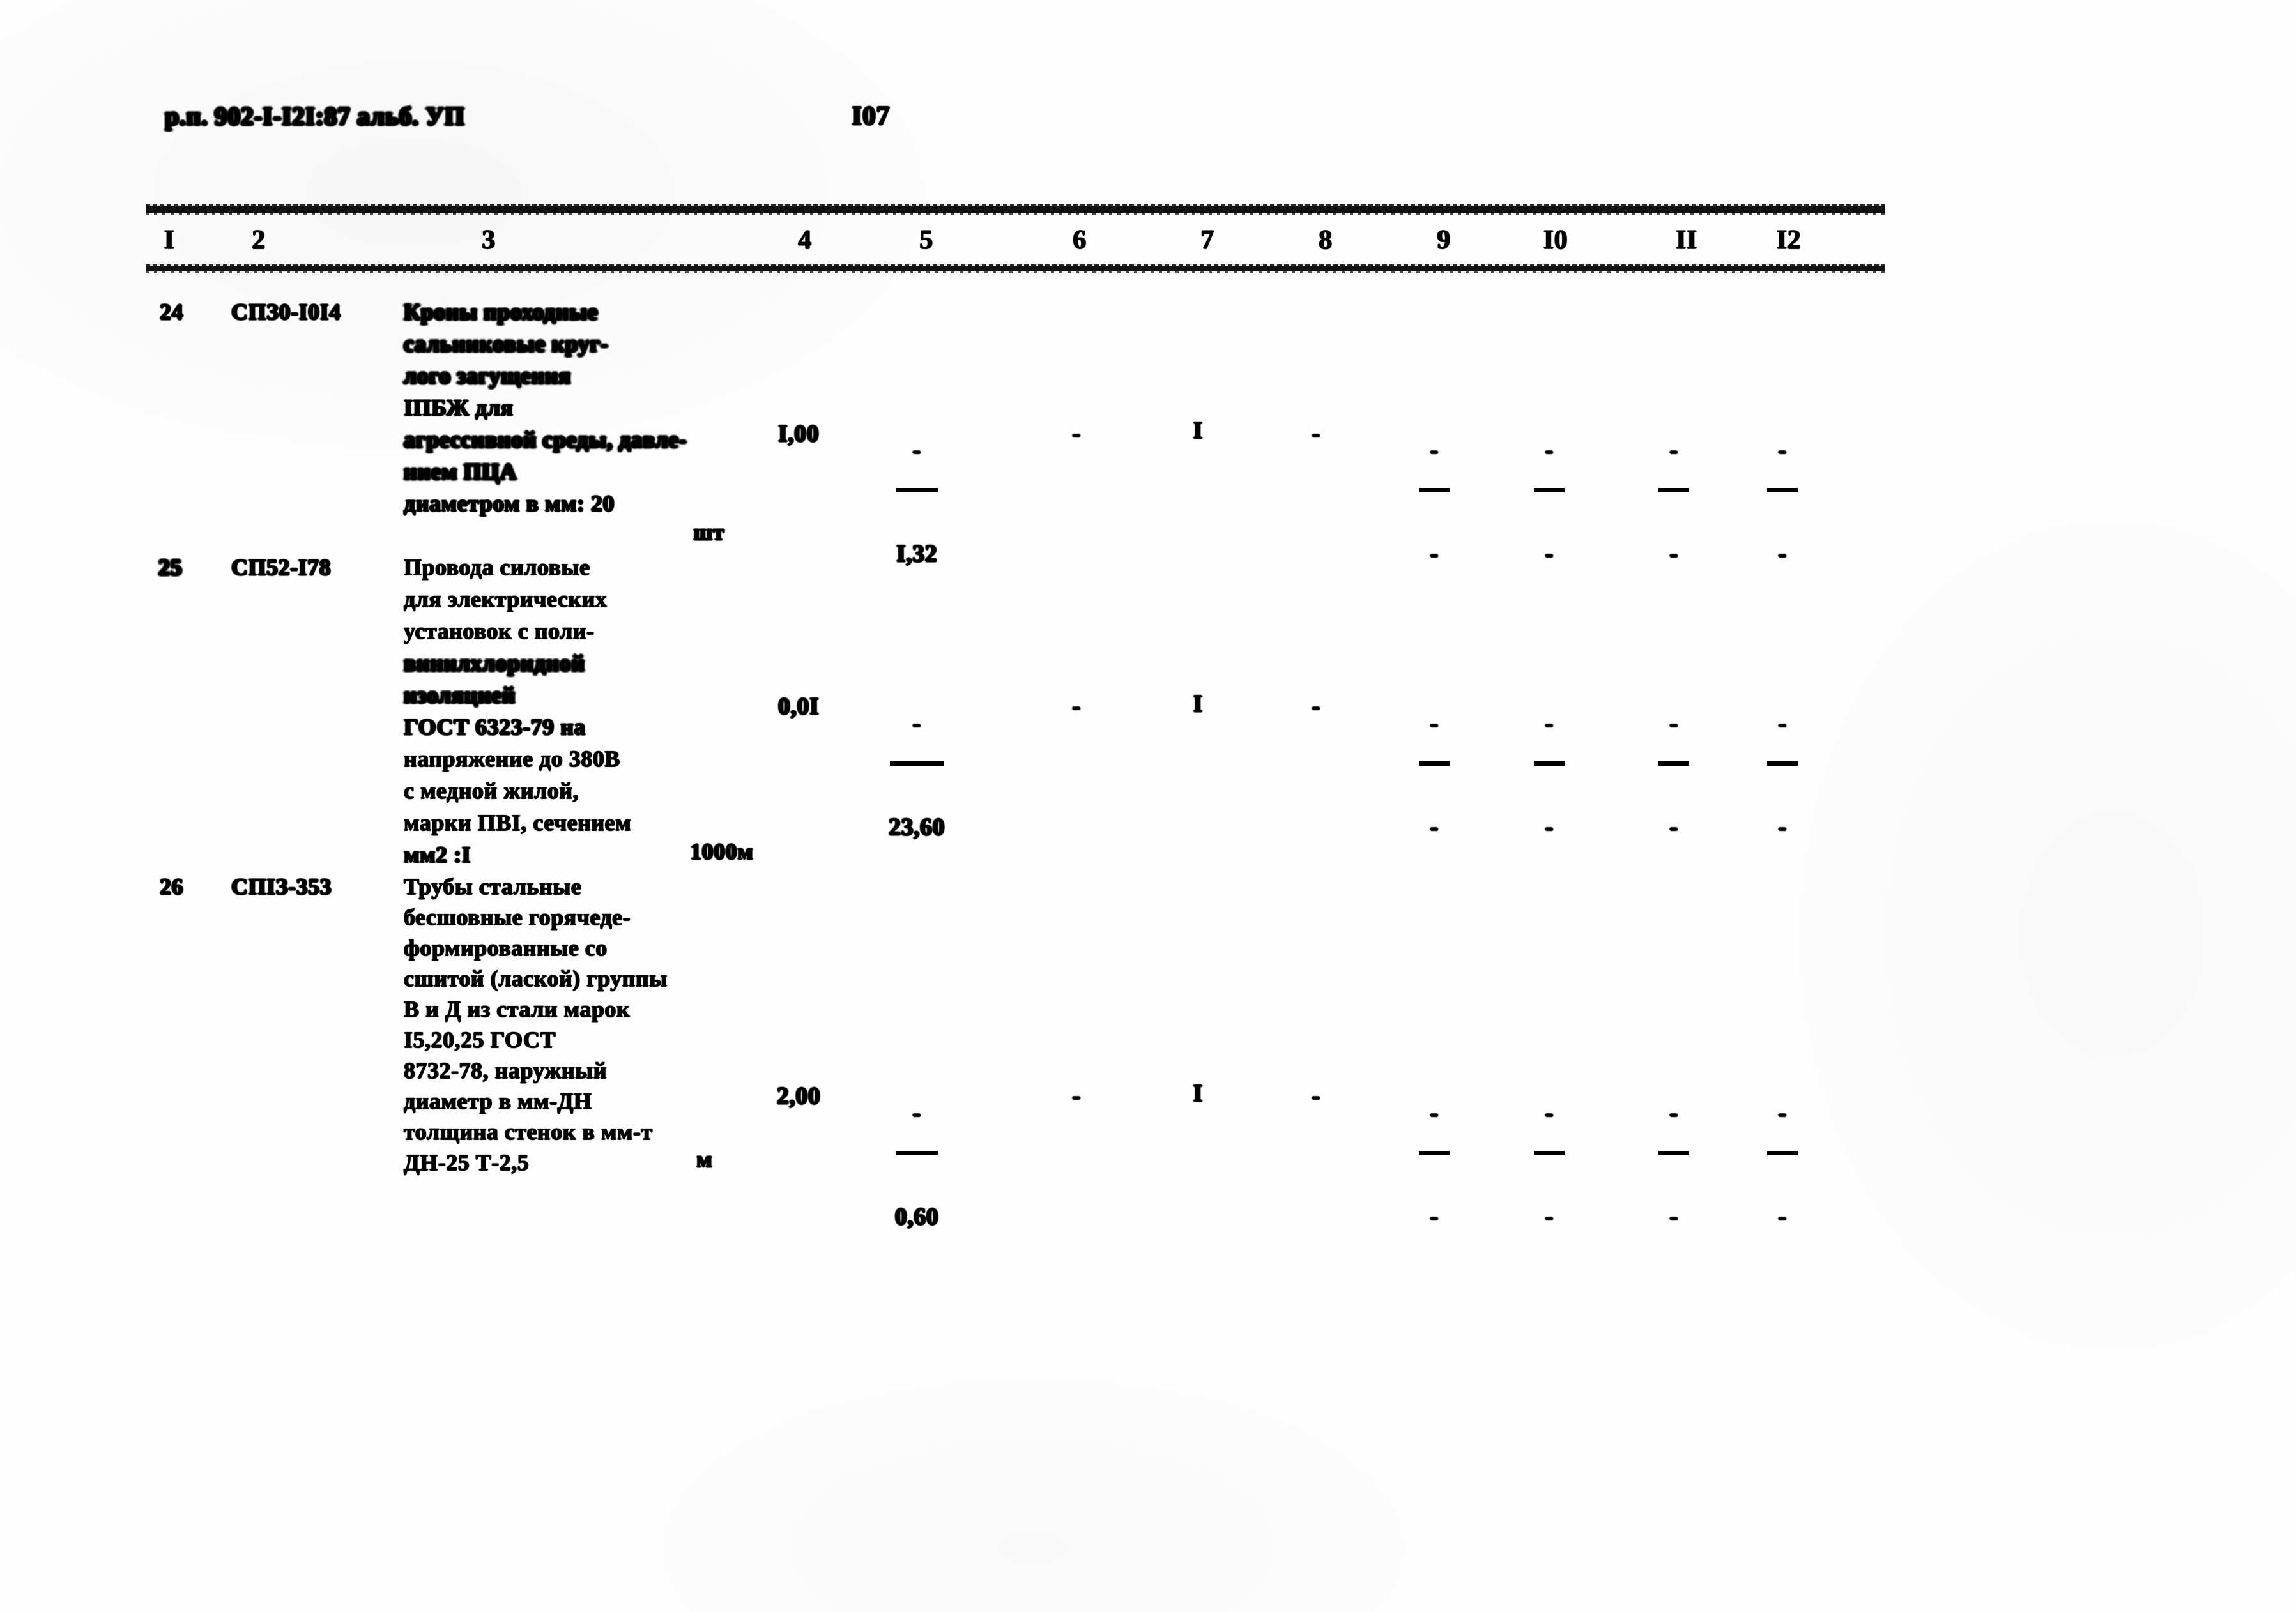  What do you see at coordinates (1015, 209) in the screenshot?
I see `table-top-rule` at bounding box center [1015, 209].